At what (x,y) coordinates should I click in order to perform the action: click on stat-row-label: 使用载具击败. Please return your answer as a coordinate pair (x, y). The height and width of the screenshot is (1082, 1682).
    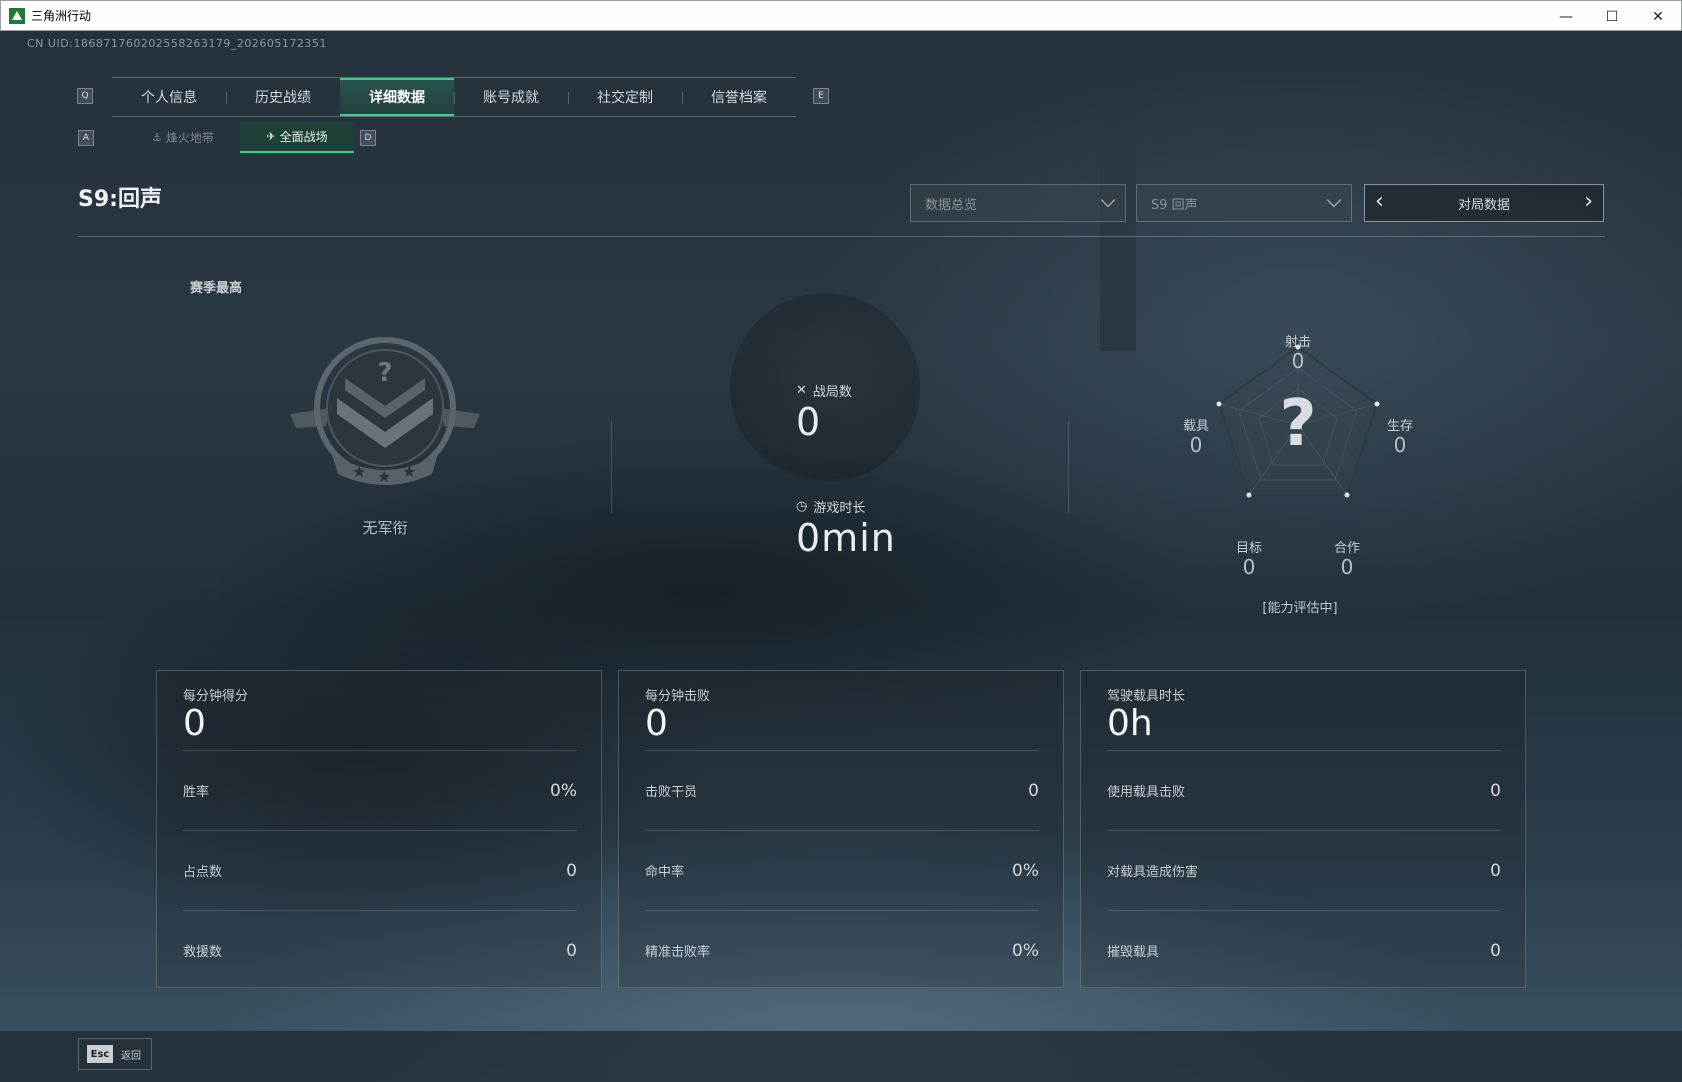
    Looking at the image, I should click on (1146, 792).